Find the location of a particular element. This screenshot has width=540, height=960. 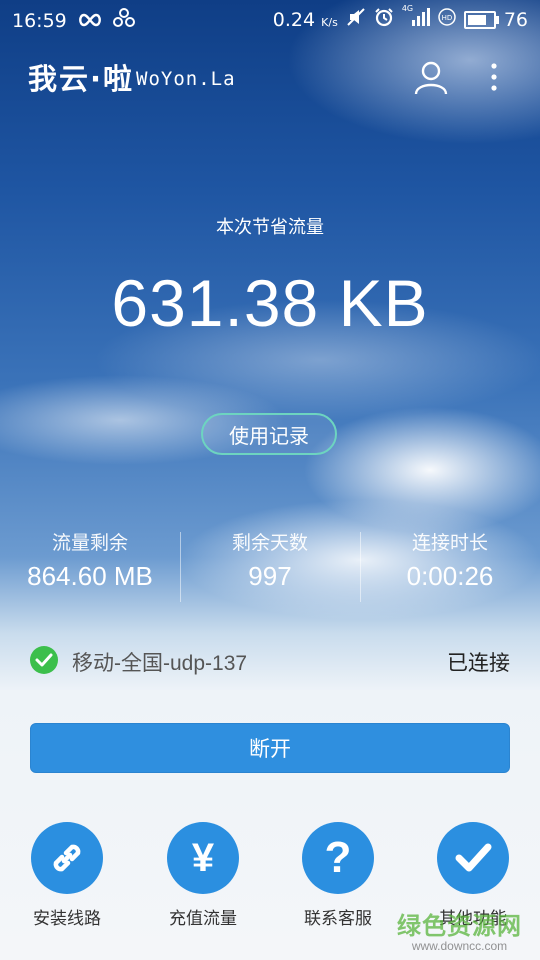

checkmark-icon is located at coordinates (473, 858).